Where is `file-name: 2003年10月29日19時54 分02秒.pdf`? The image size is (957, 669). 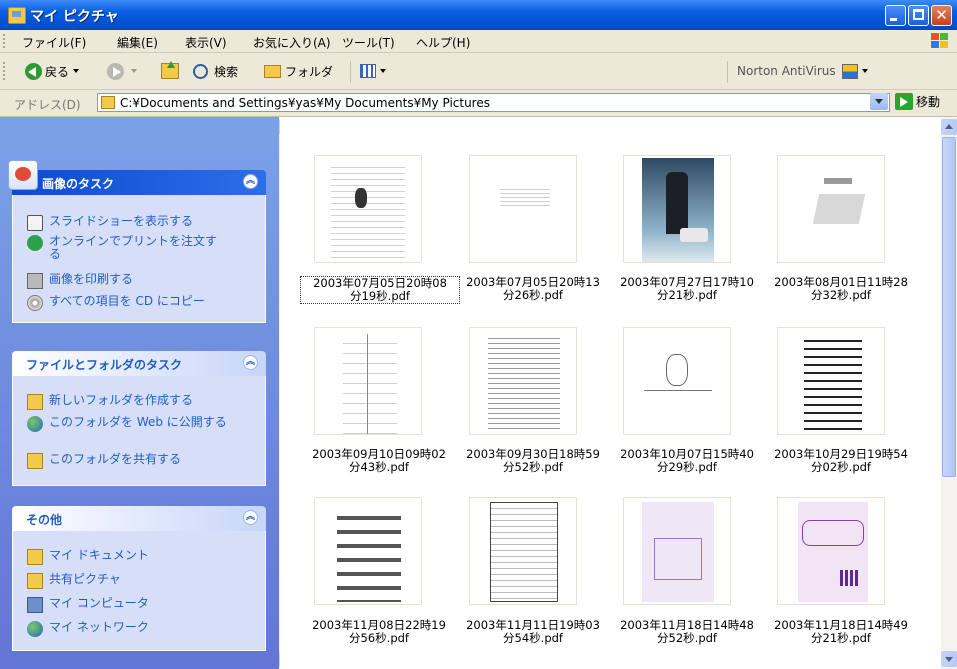
file-name: 2003年10月29日19時54 分02秒.pdf is located at coordinates (841, 461).